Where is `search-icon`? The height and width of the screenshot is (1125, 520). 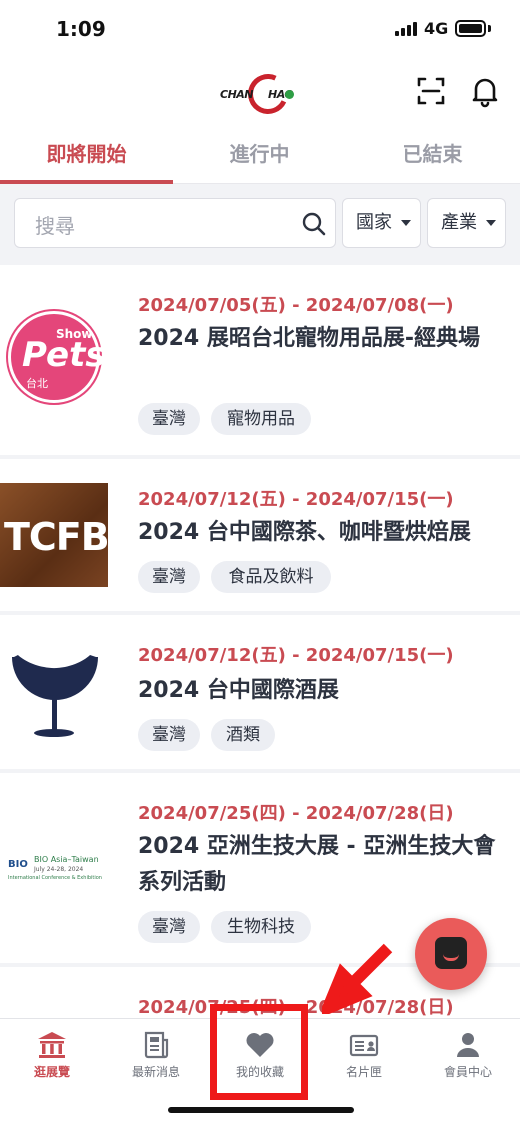 search-icon is located at coordinates (314, 224).